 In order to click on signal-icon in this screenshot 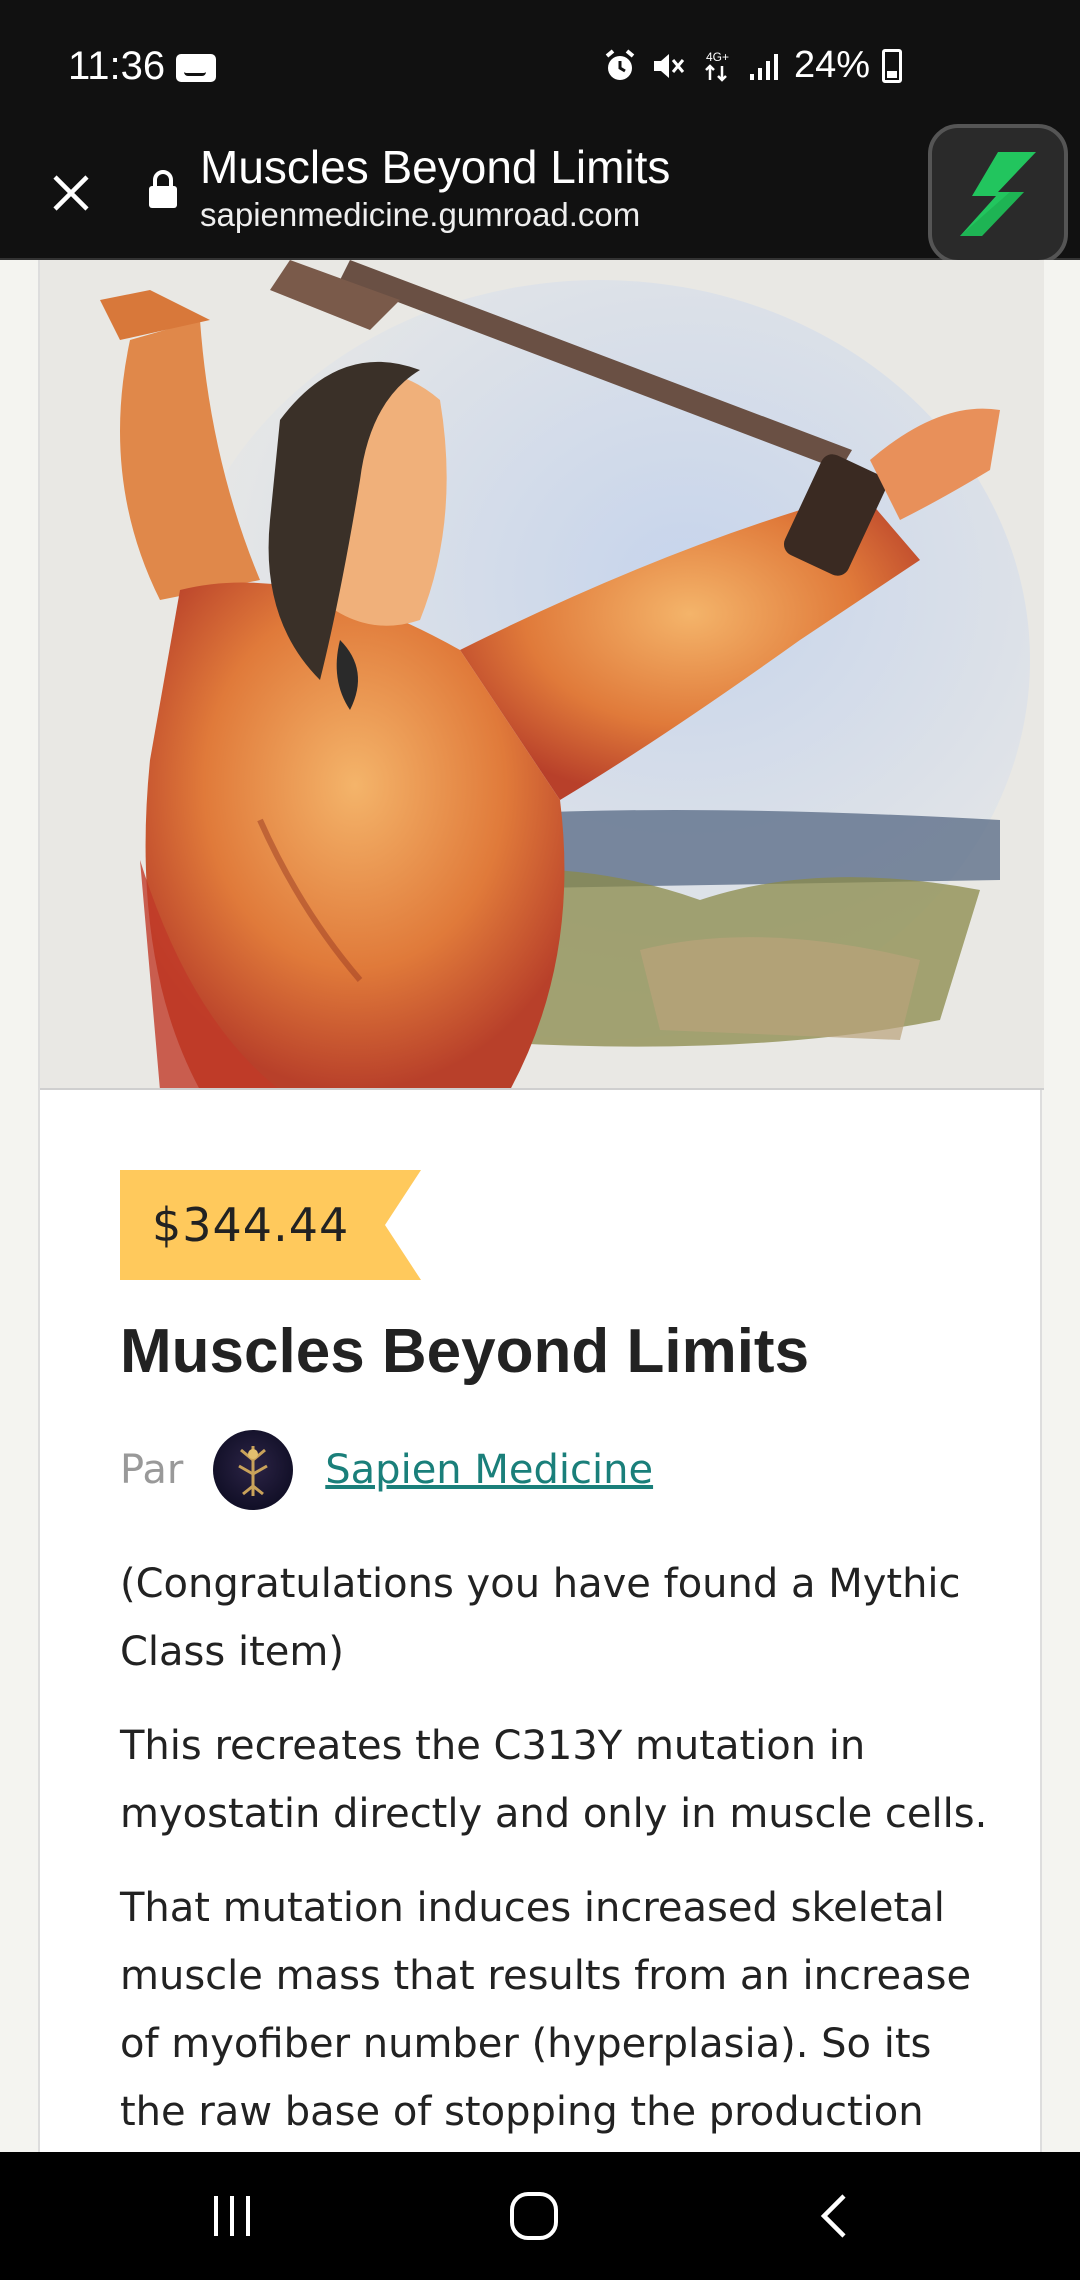, I will do `click(764, 66)`.